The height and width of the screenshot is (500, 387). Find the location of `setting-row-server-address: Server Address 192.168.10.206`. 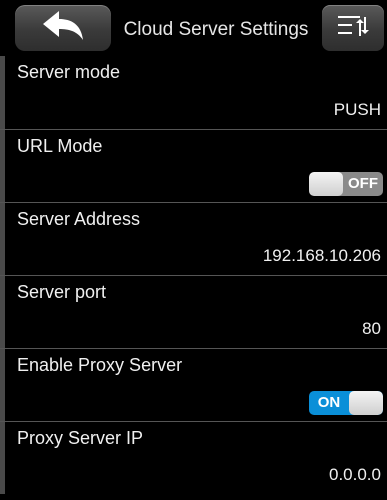

setting-row-server-address: Server Address 192.168.10.206 is located at coordinates (193, 238).